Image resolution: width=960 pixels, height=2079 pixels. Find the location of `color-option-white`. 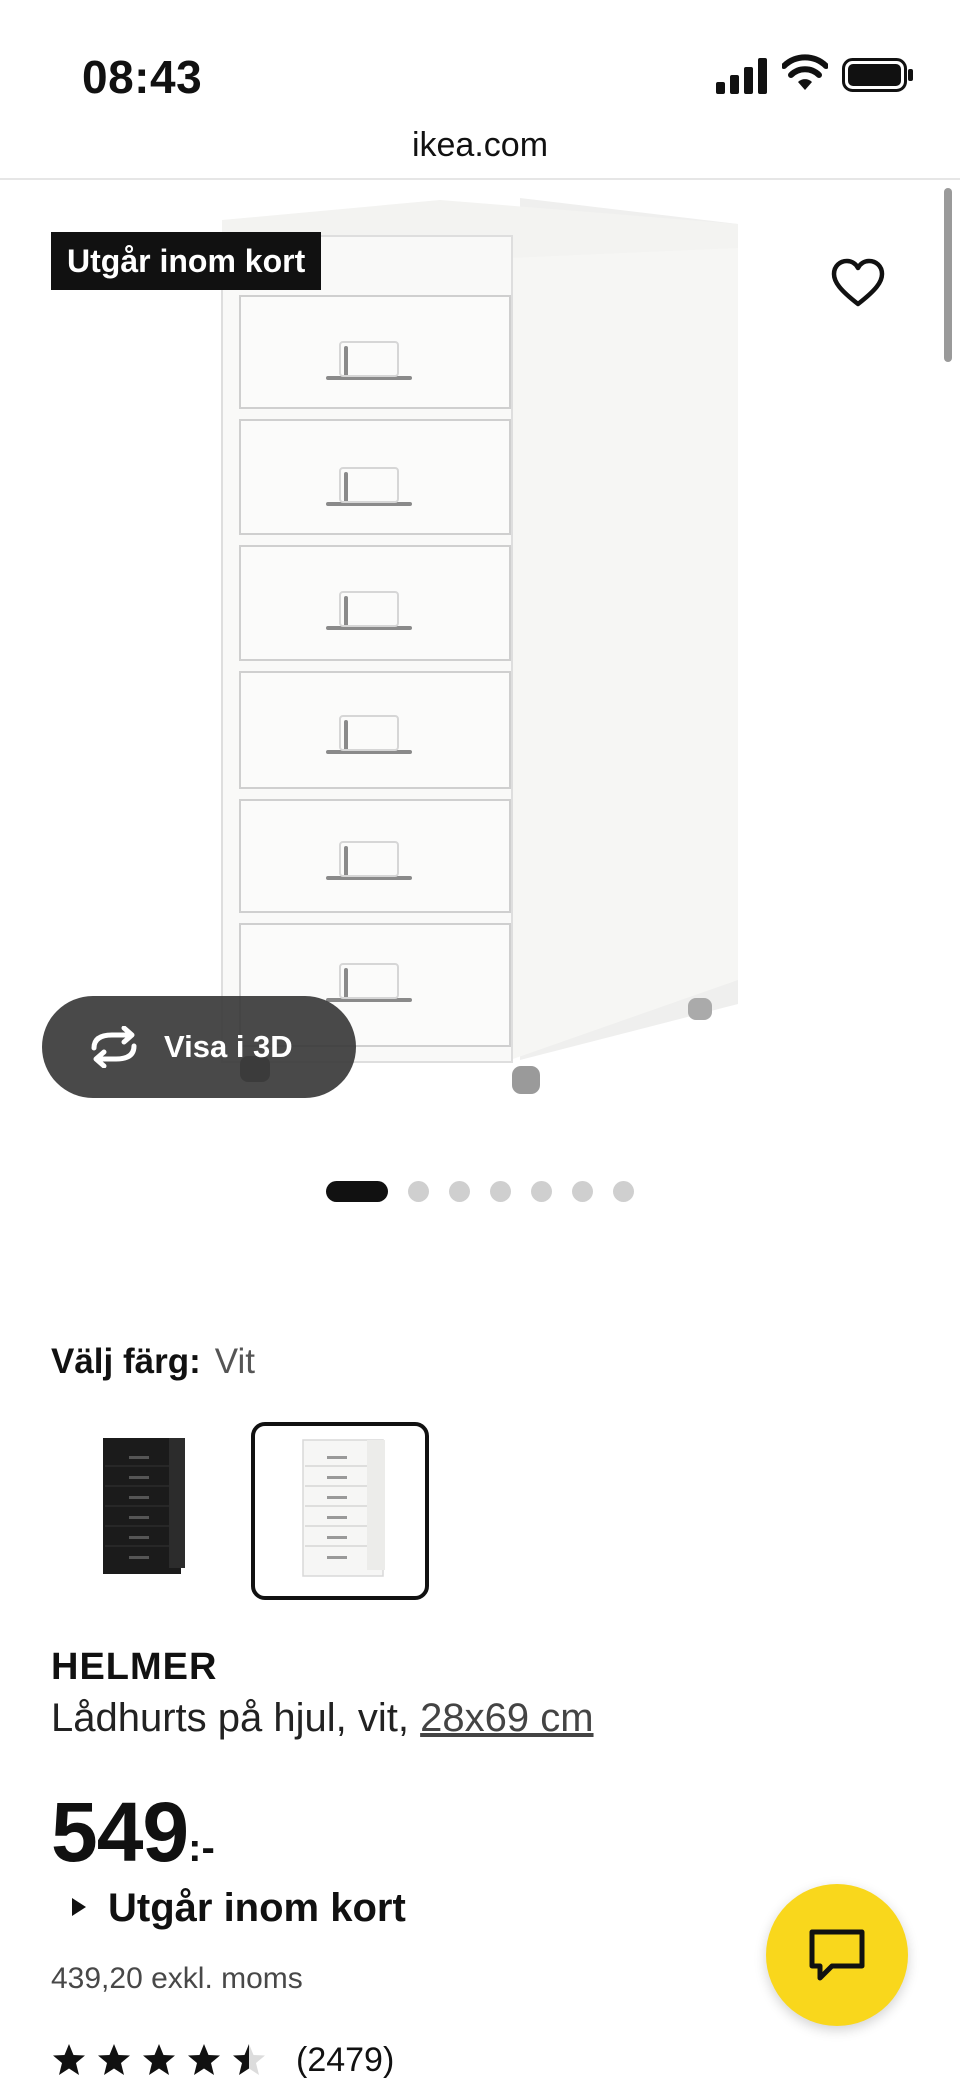

color-option-white is located at coordinates (340, 1511).